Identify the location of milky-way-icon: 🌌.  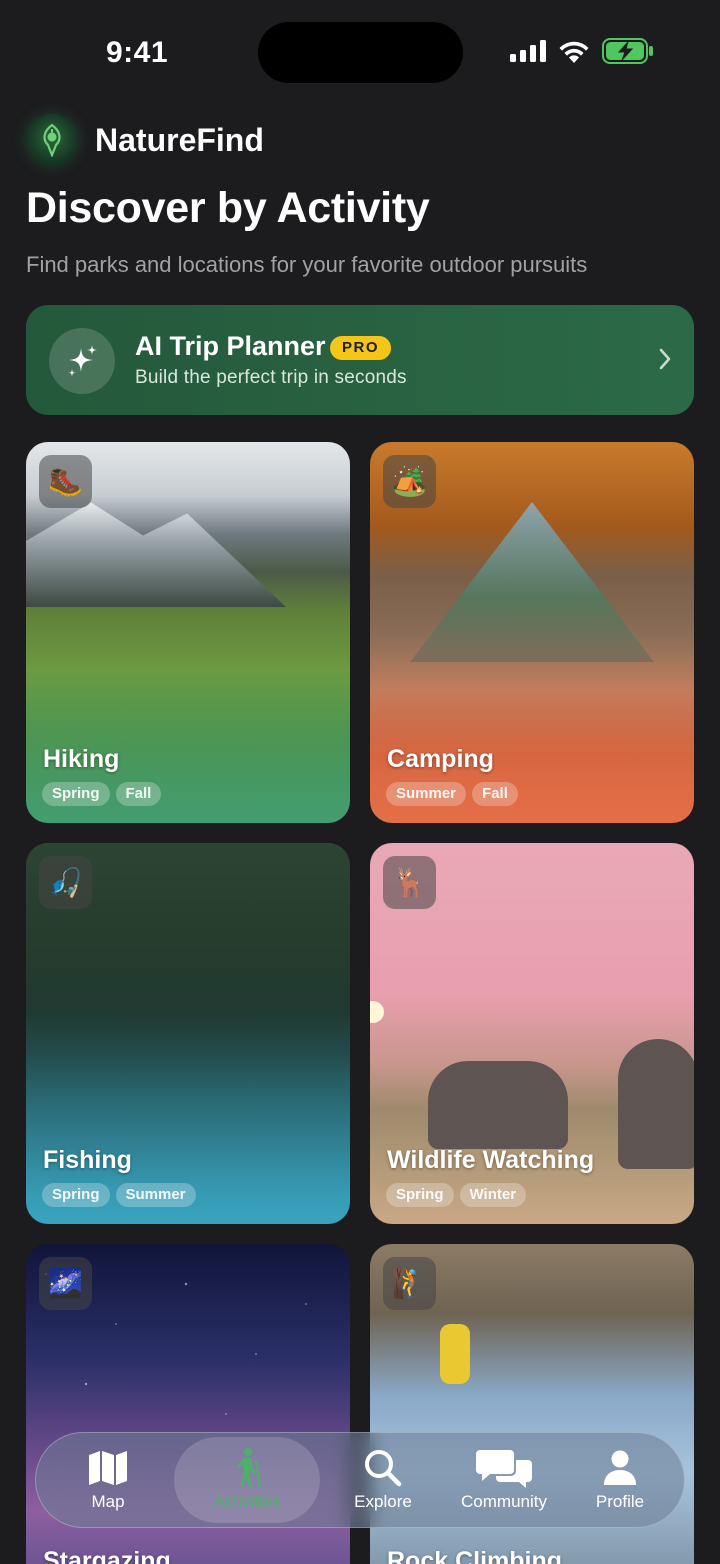
(65, 1283).